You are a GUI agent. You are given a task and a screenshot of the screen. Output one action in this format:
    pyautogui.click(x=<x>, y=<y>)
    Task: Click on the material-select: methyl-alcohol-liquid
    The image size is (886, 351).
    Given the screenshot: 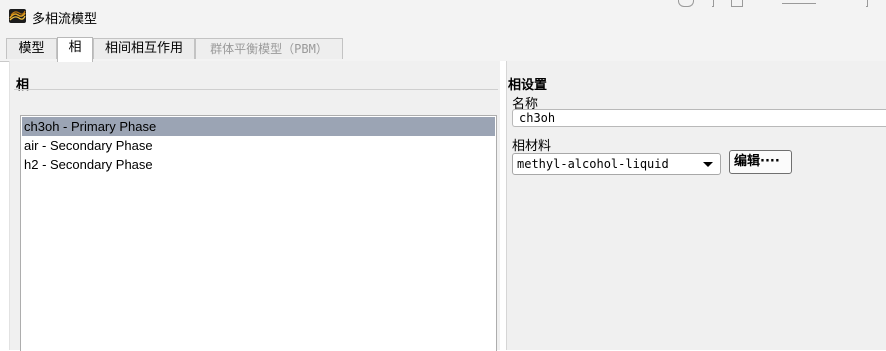 What is the action you would take?
    pyautogui.click(x=616, y=164)
    